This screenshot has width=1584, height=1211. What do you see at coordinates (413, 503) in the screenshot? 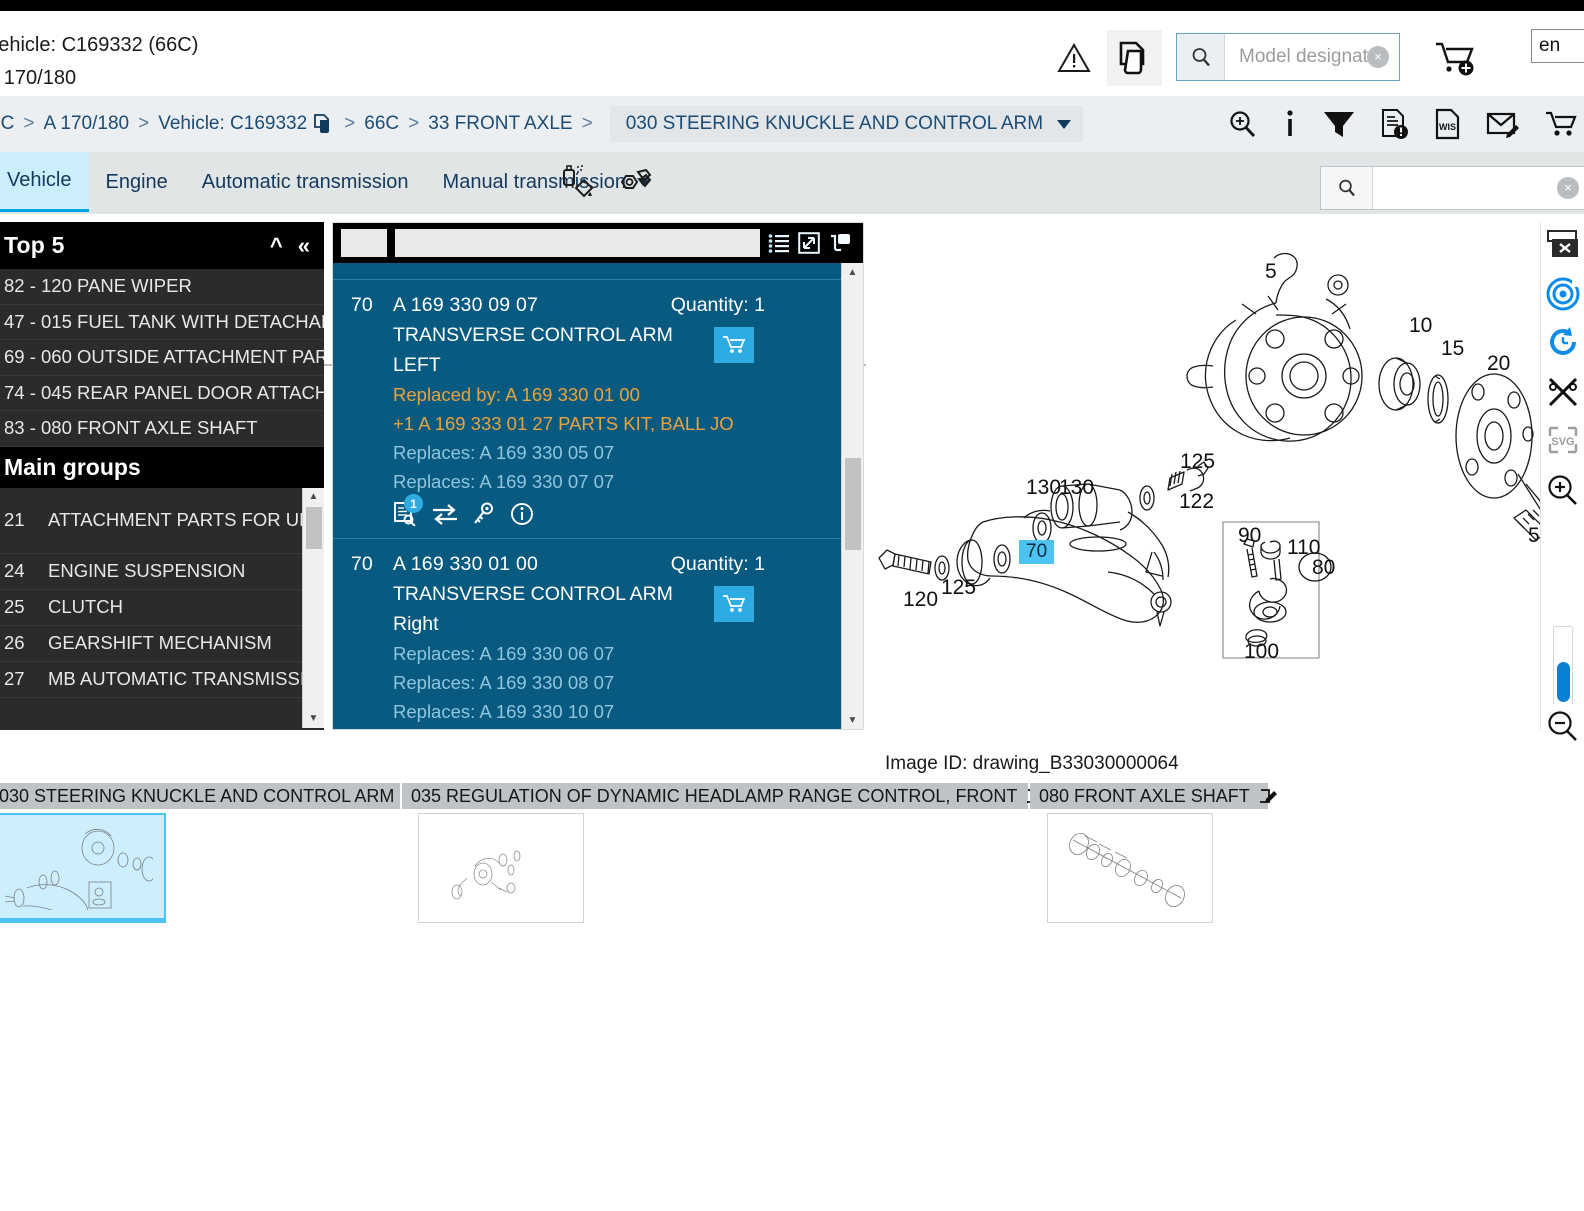
I see `document-count-badge: 1` at bounding box center [413, 503].